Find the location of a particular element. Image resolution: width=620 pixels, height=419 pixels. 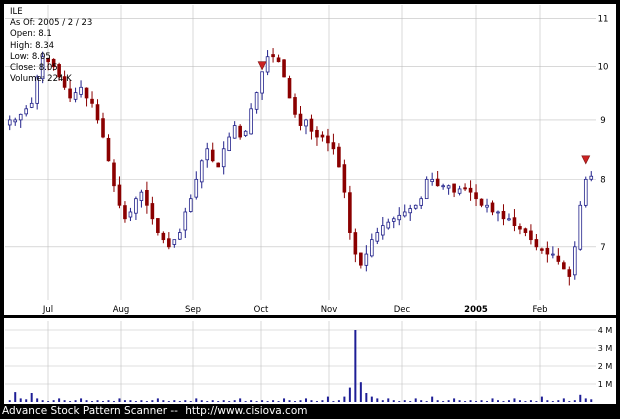

x-tick-label: Jul is located at coordinates (47, 310).